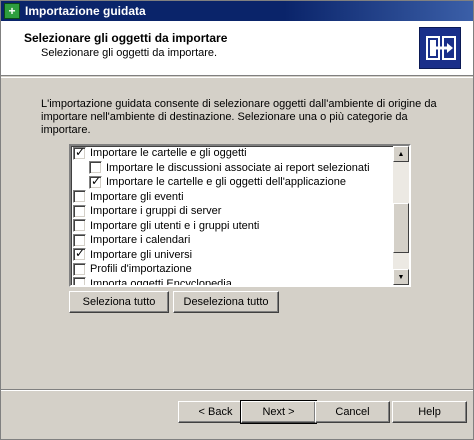  I want to click on window-title: Importazione guidata, so click(85, 11).